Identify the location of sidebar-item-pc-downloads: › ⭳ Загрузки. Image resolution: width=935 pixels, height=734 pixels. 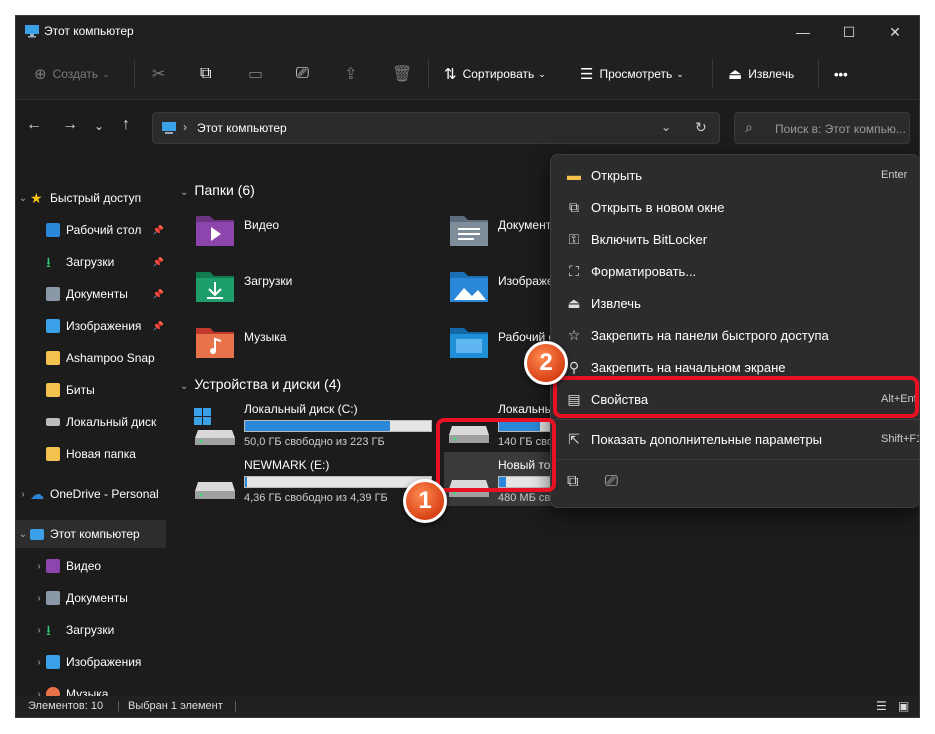
(91, 630).